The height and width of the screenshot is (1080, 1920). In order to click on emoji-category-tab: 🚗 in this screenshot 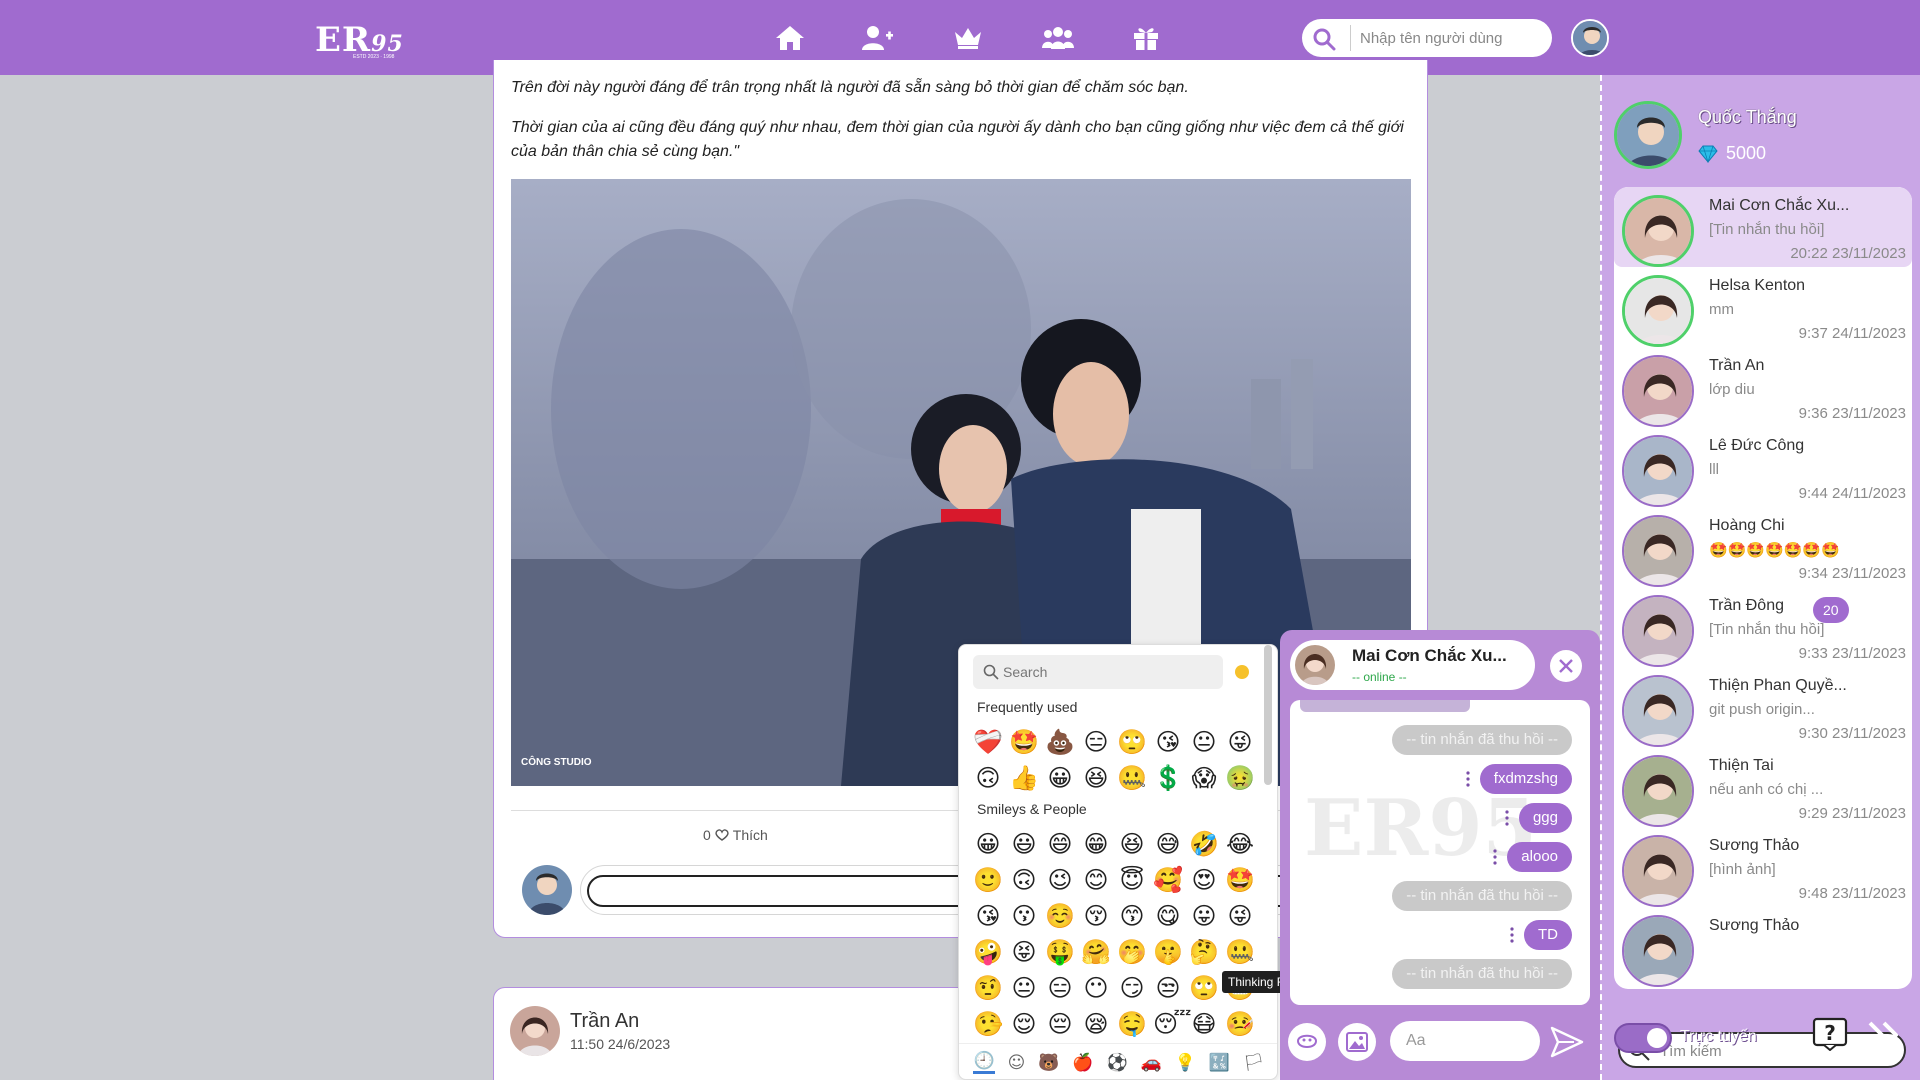, I will do `click(1151, 1063)`.